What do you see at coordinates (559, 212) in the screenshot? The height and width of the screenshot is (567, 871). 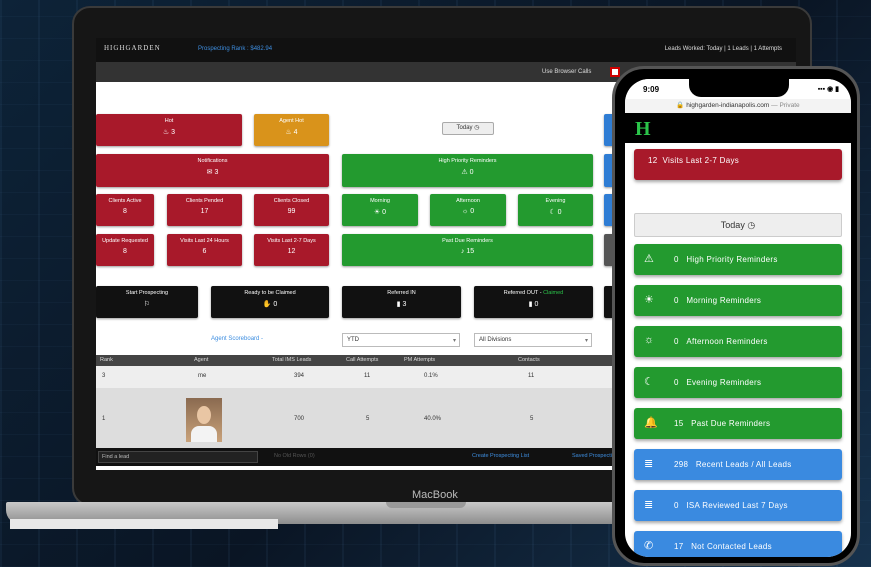 I see `evening-count: 0` at bounding box center [559, 212].